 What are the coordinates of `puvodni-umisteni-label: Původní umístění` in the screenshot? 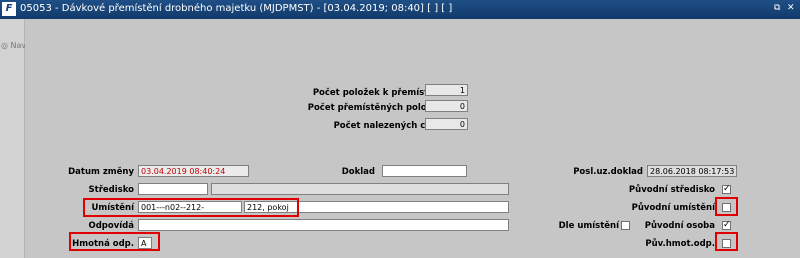 It's located at (673, 208).